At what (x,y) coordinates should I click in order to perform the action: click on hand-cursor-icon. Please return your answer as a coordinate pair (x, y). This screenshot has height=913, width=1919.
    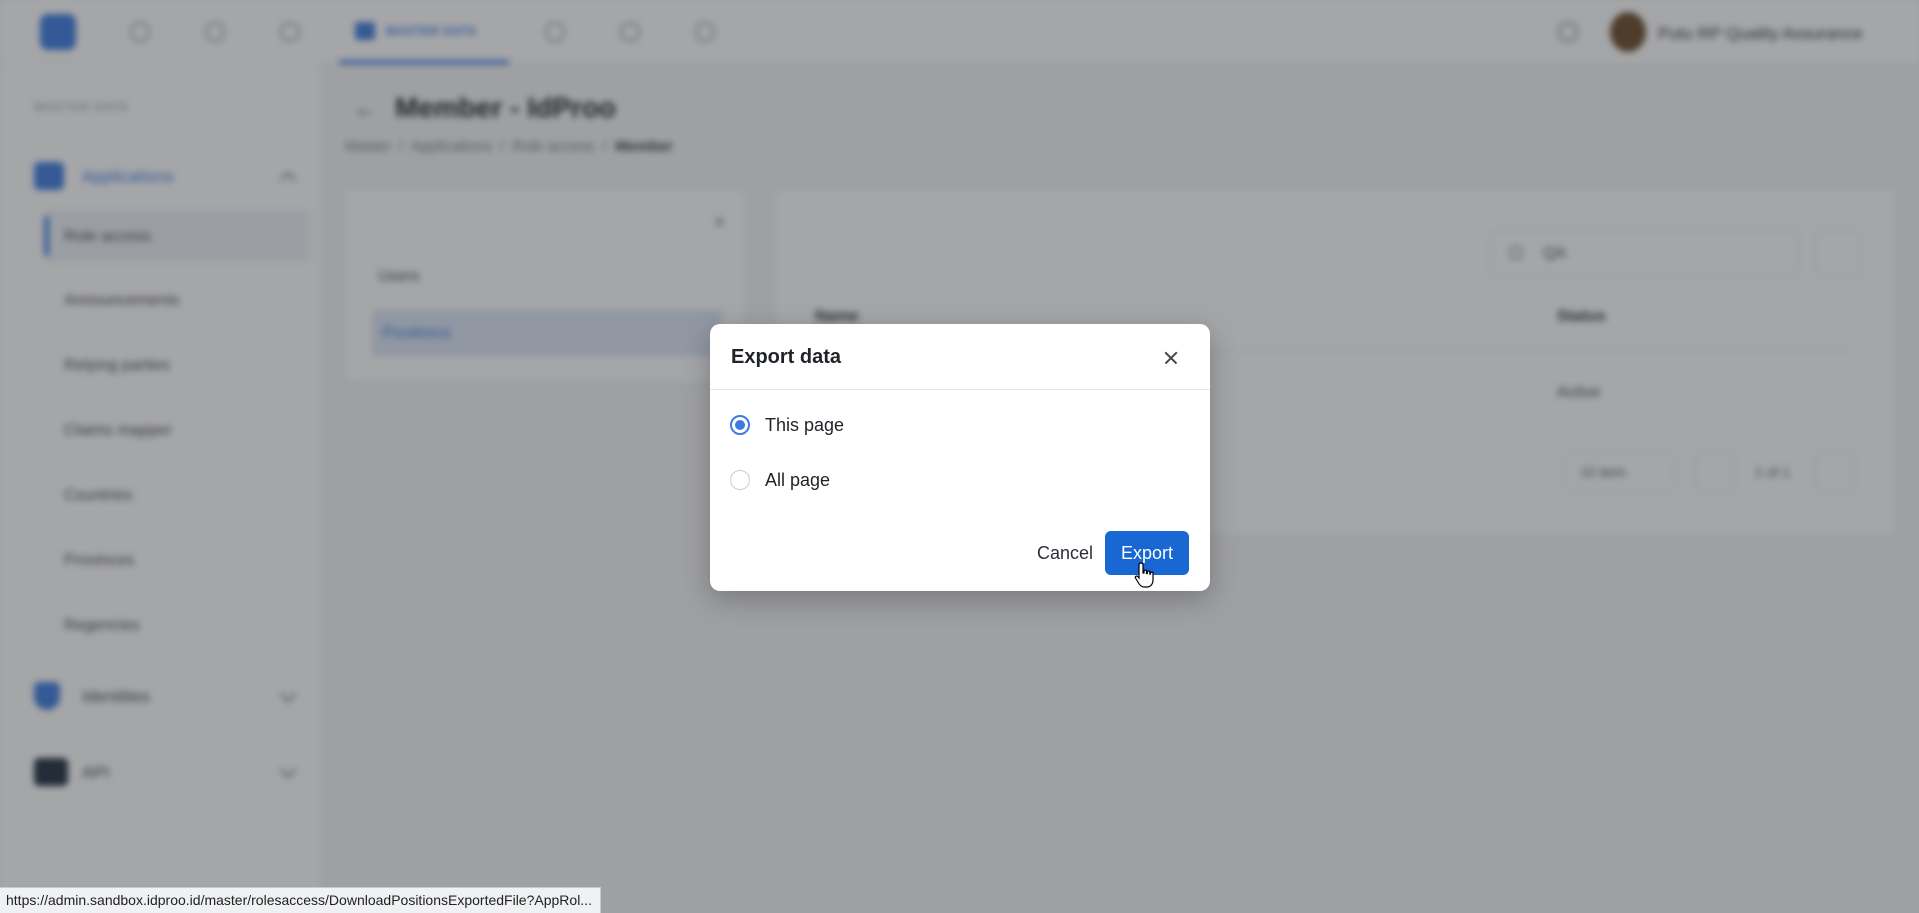
    Looking at the image, I should click on (1144, 575).